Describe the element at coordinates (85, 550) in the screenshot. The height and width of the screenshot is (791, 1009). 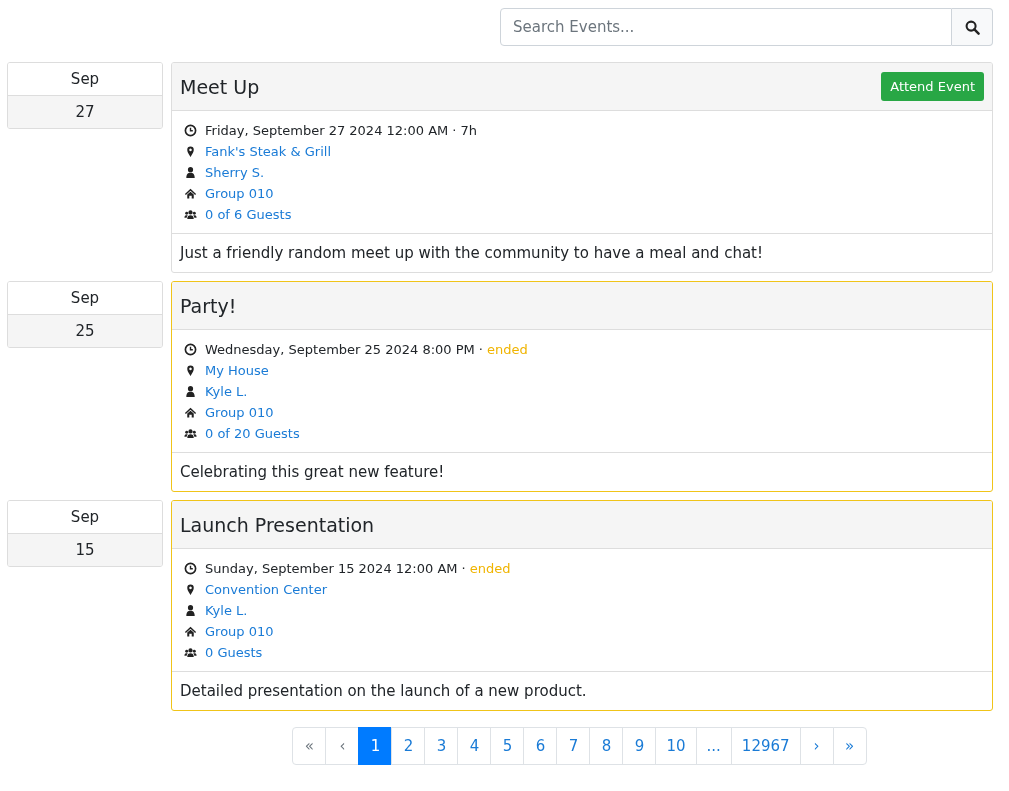
I see `event-day: 15` at that location.